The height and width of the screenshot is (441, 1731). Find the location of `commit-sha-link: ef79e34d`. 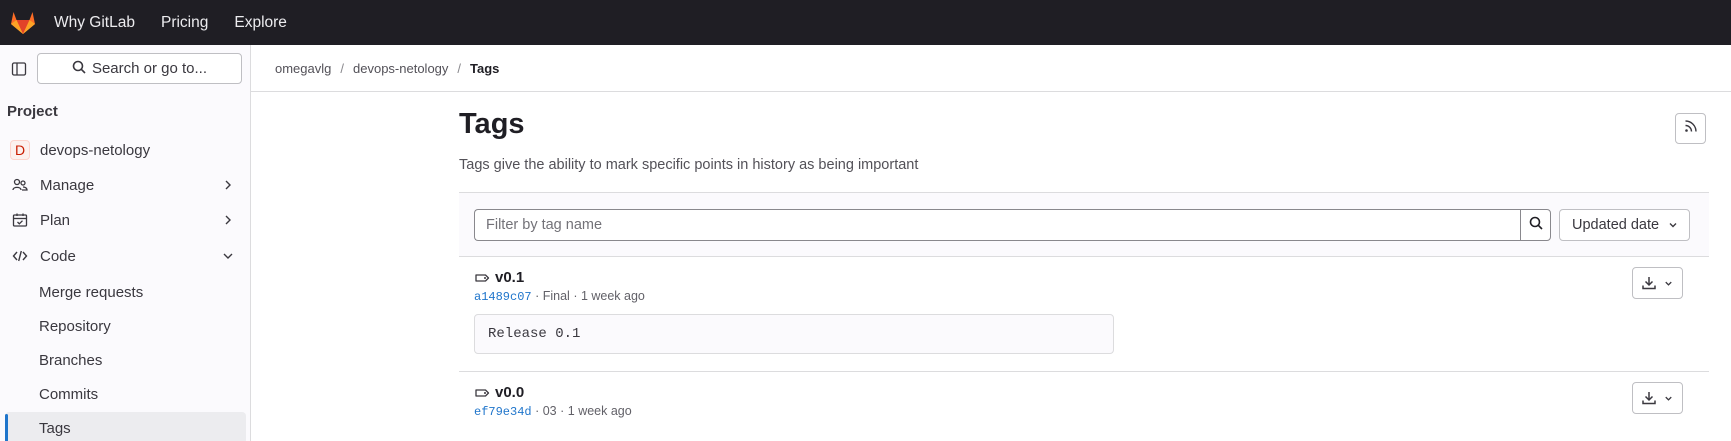

commit-sha-link: ef79e34d is located at coordinates (503, 412).